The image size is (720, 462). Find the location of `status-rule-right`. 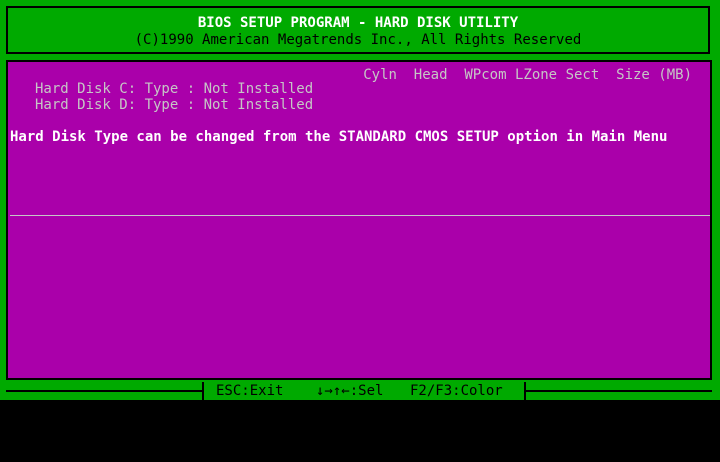

status-rule-right is located at coordinates (619, 391).